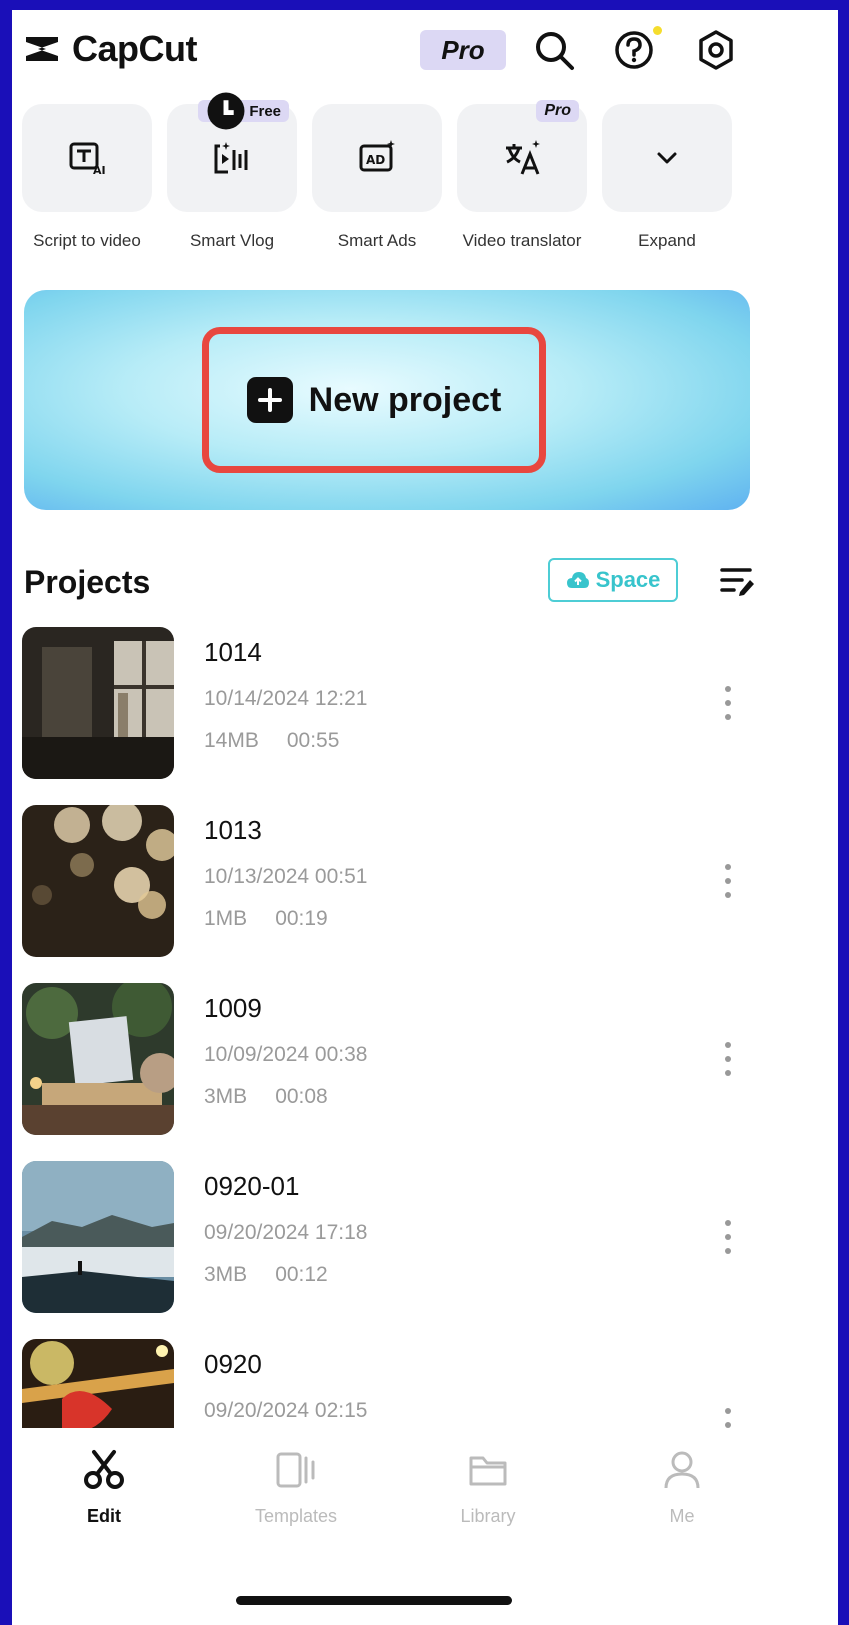 This screenshot has width=849, height=1625. I want to click on project-date: 10/14/2024 12:21, so click(286, 698).